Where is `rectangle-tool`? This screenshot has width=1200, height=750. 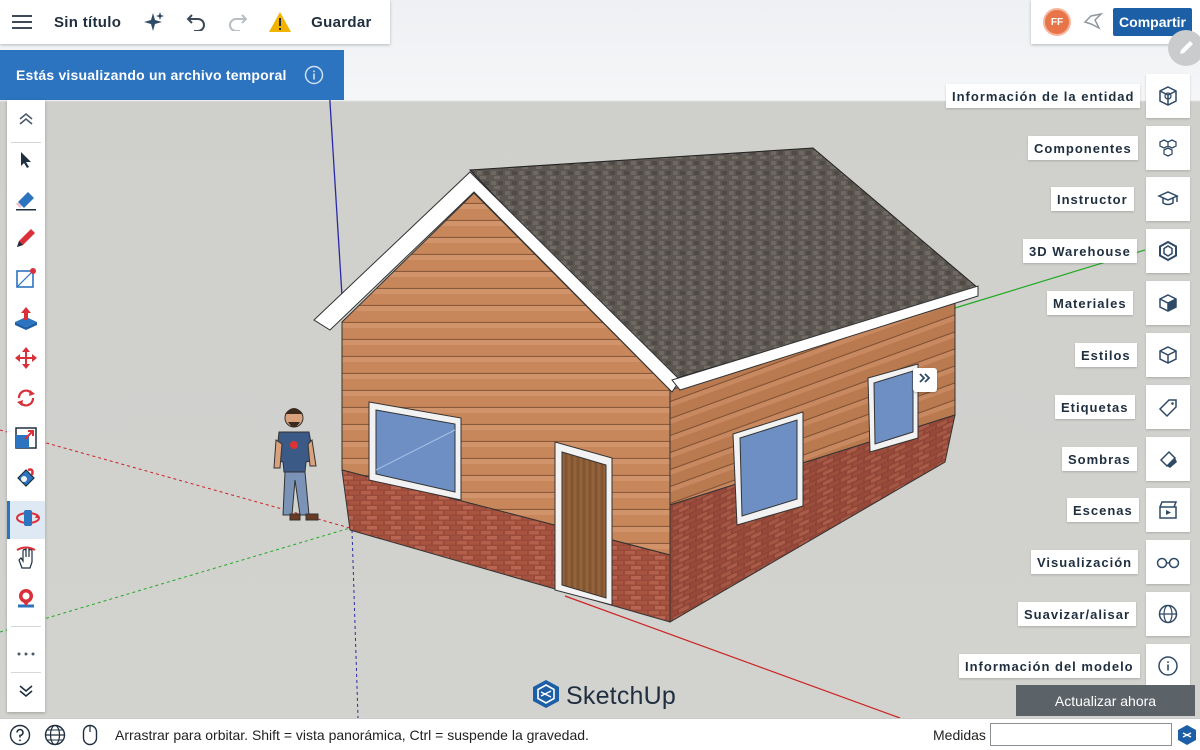 rectangle-tool is located at coordinates (26, 280).